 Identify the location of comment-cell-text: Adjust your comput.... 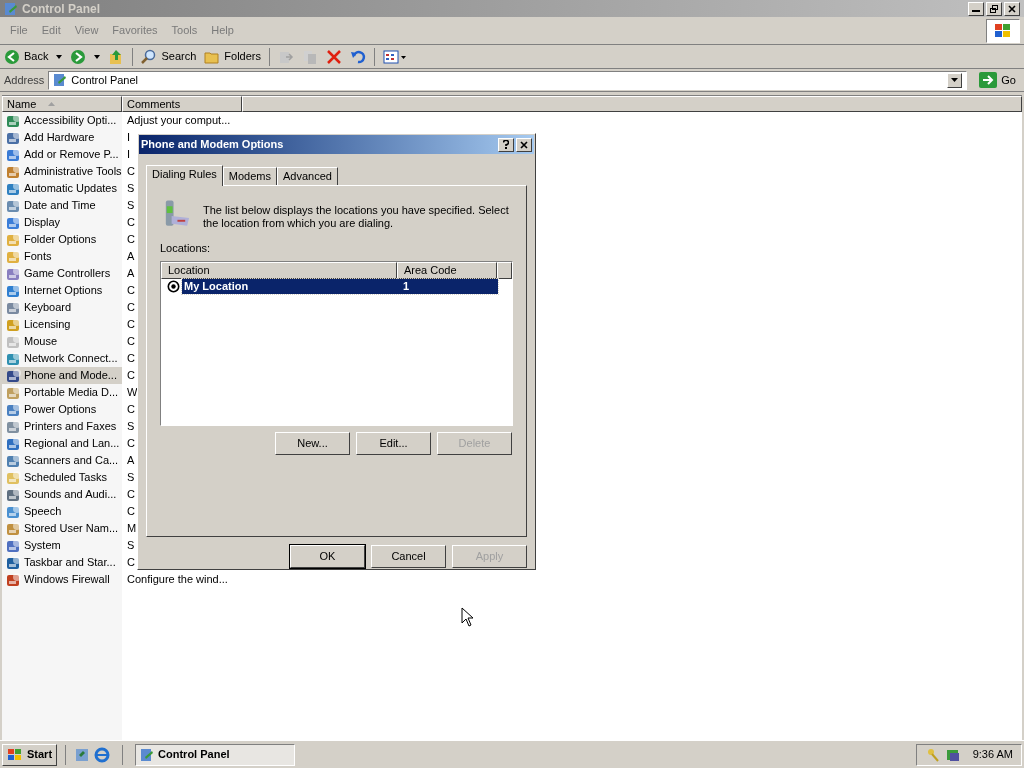
(179, 121).